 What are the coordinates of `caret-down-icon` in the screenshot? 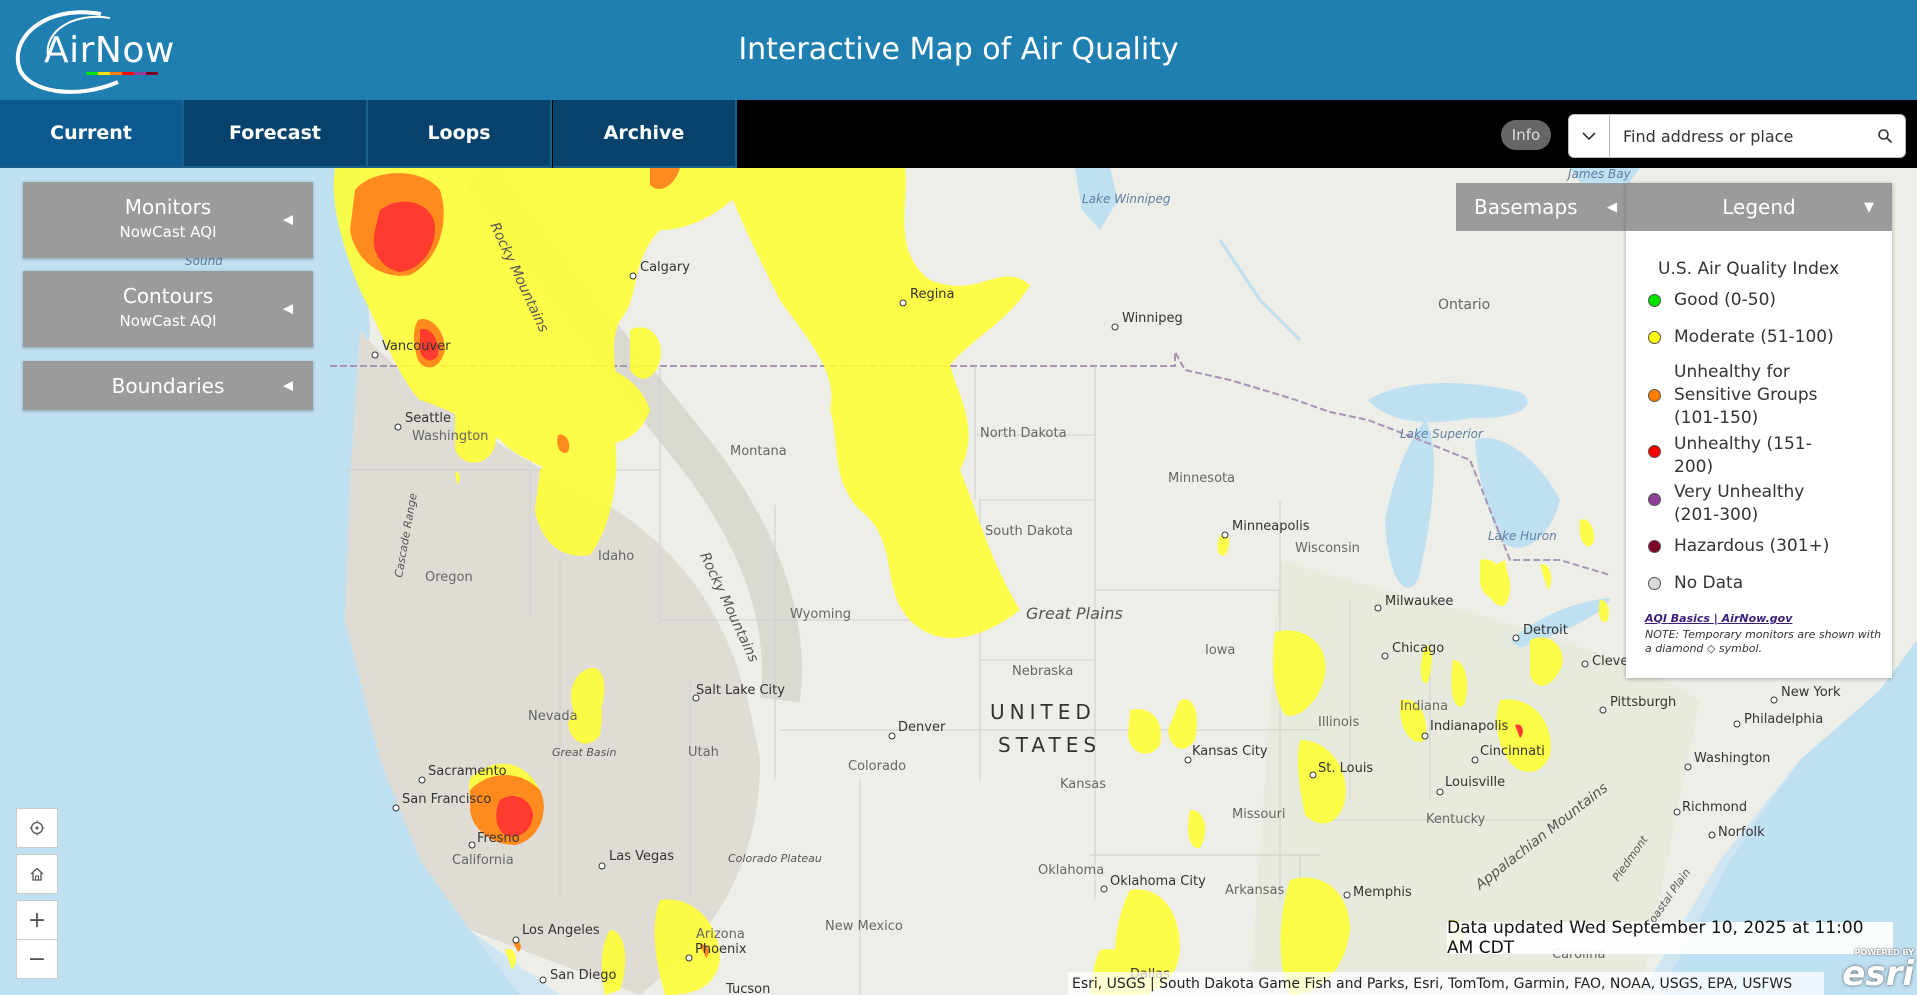 It's located at (1589, 136).